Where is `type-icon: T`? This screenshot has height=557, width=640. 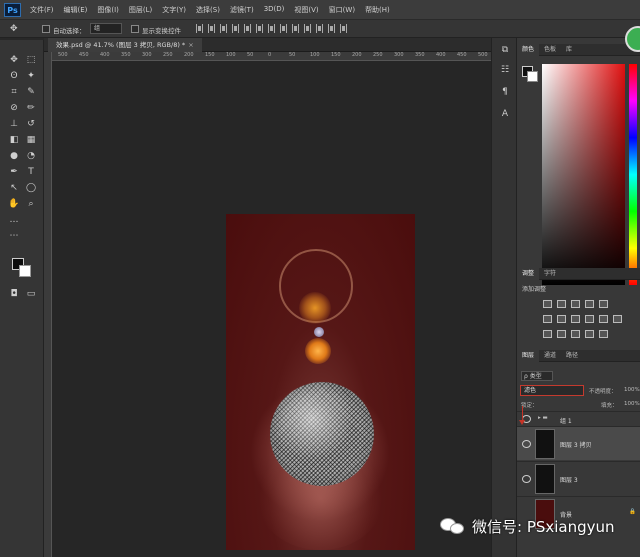
type-icon: T is located at coordinates (31, 172).